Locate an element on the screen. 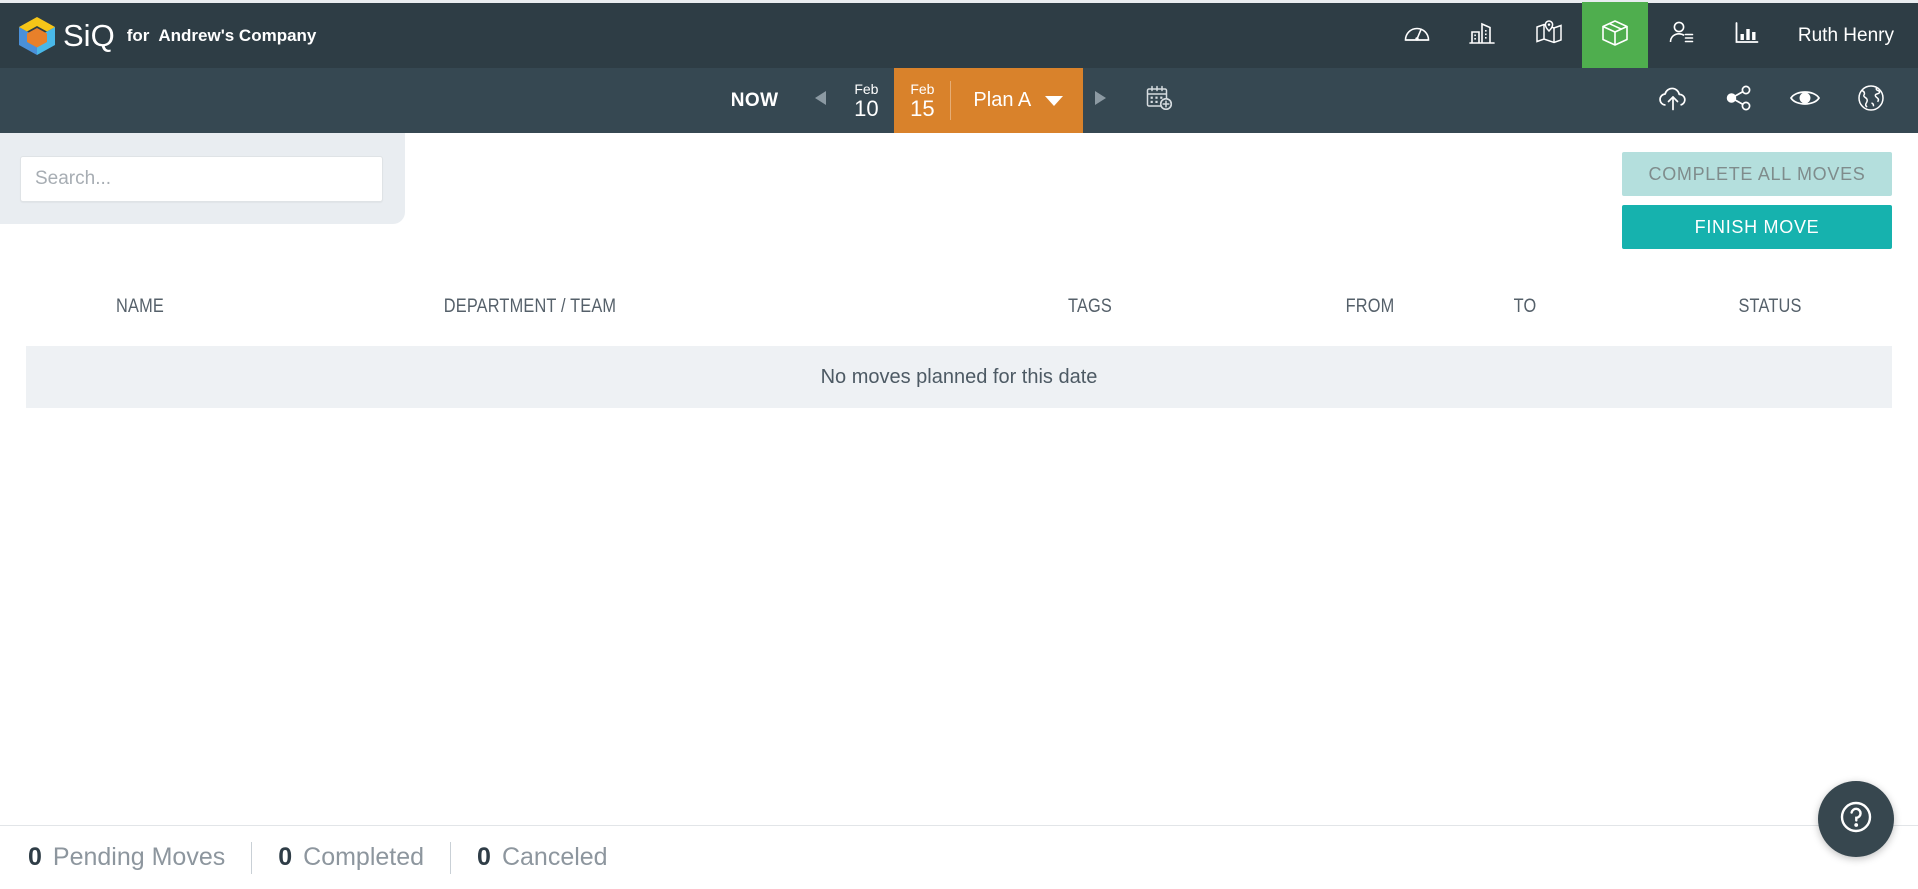  empty-state-message: No moves planned for this date is located at coordinates (959, 376).